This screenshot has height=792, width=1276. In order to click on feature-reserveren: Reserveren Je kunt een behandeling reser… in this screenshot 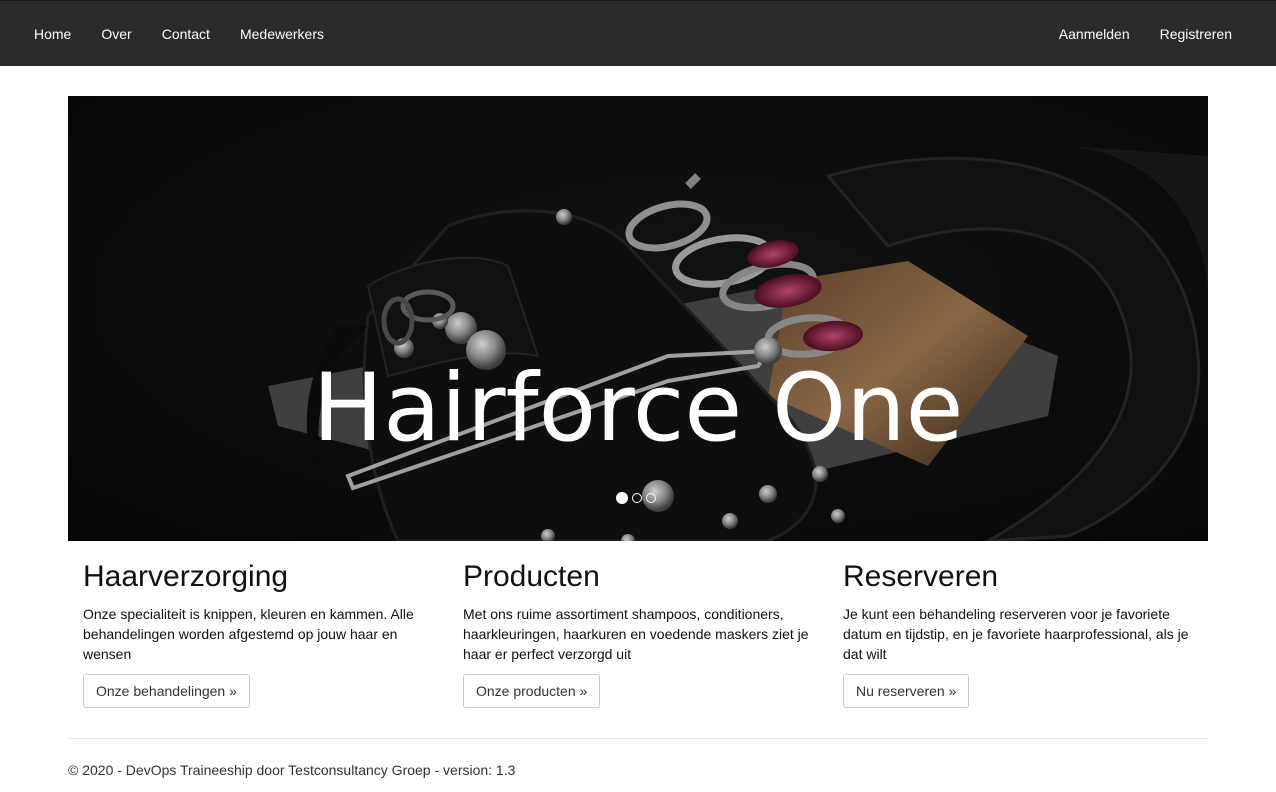, I will do `click(1018, 633)`.